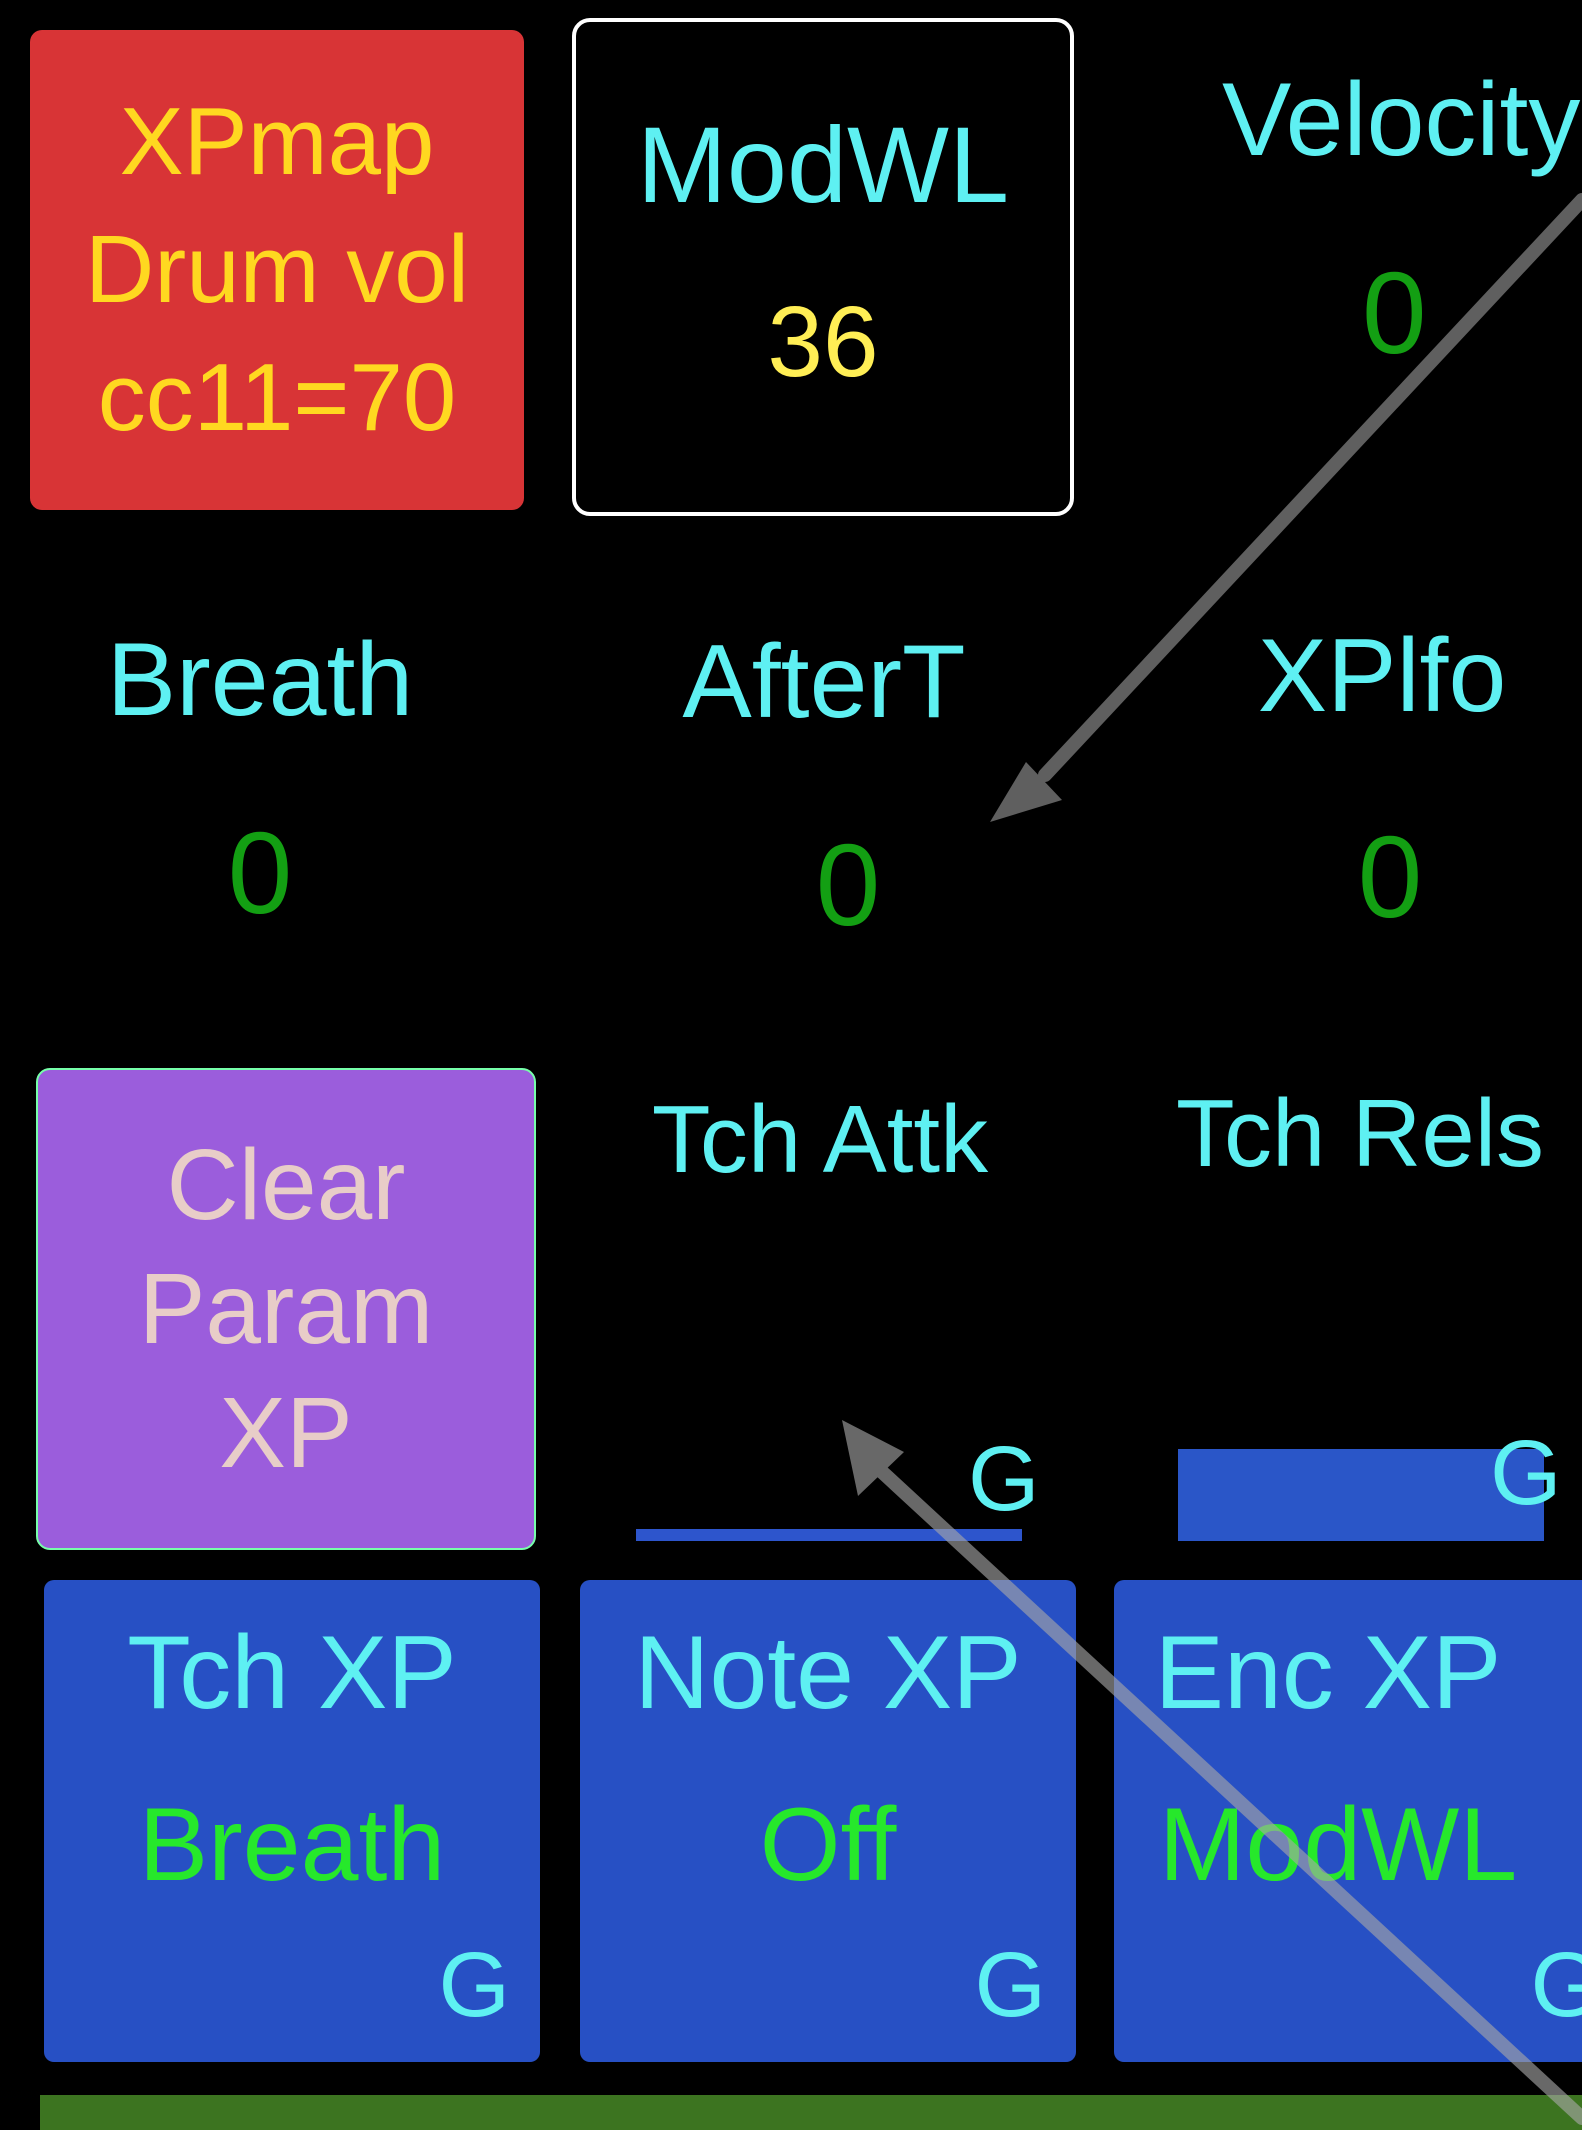 The image size is (1582, 2130). I want to click on xpmap-drum-vol-button: XPmap Drum vol cc11=70, so click(277, 270).